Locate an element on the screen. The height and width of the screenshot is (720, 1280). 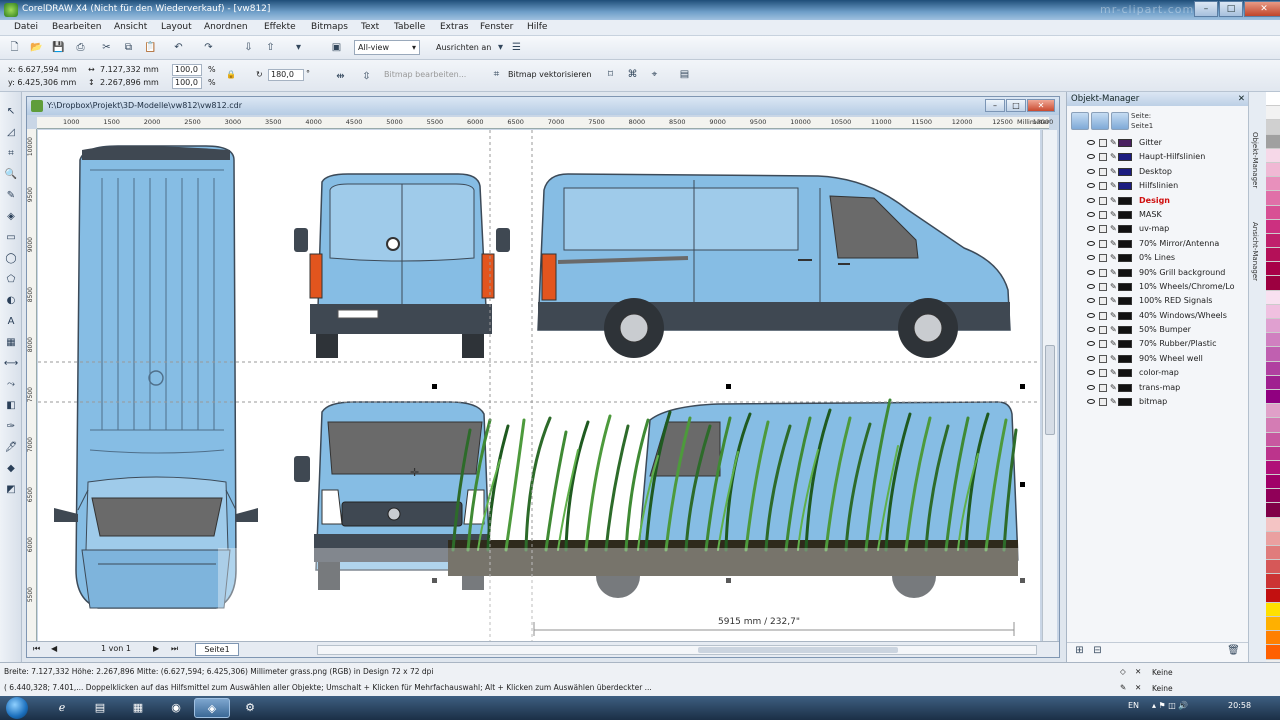
scale-x-input: 100,0 is located at coordinates (187, 70).